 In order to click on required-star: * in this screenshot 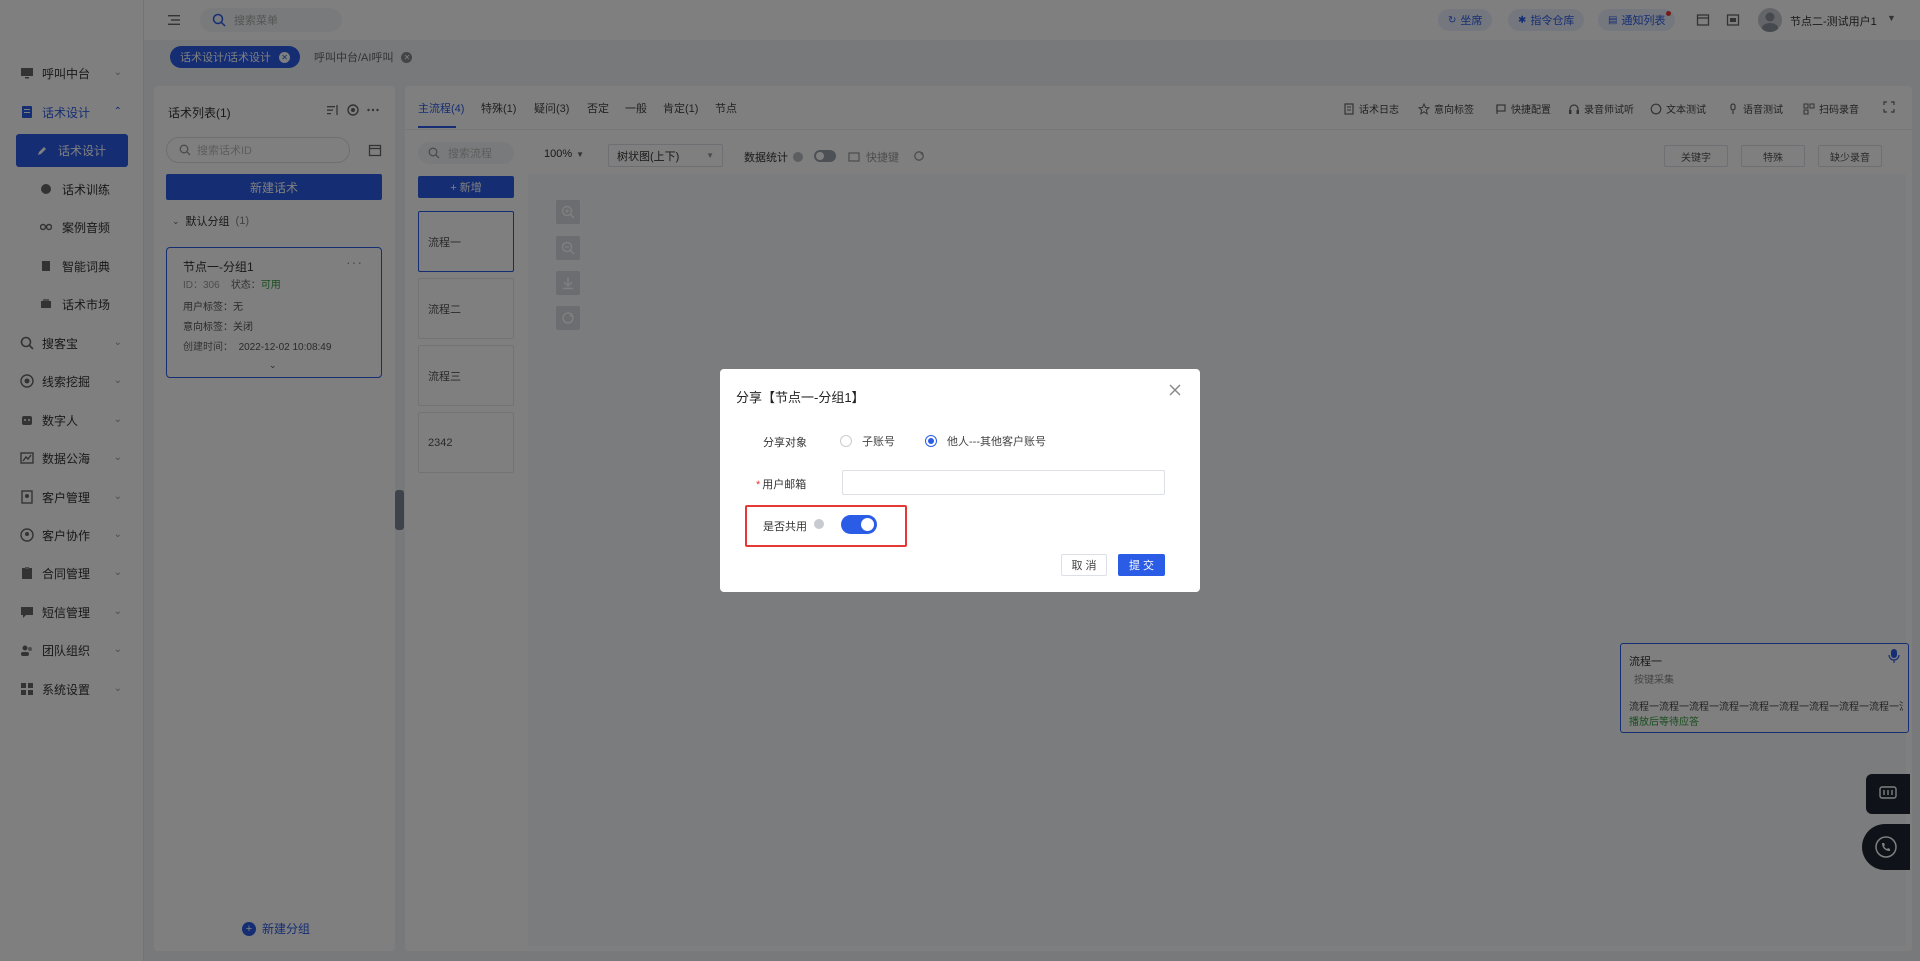, I will do `click(758, 485)`.